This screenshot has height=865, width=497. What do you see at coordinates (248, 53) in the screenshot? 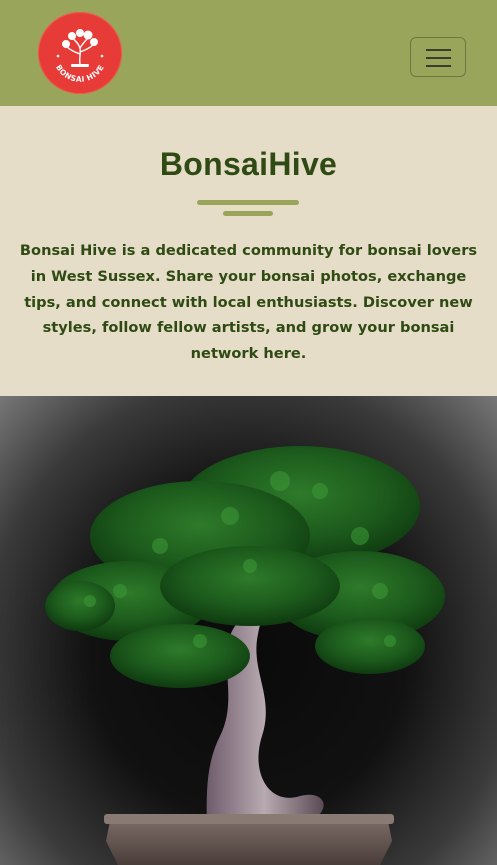
I see `navbar: BONSAI HIVE` at bounding box center [248, 53].